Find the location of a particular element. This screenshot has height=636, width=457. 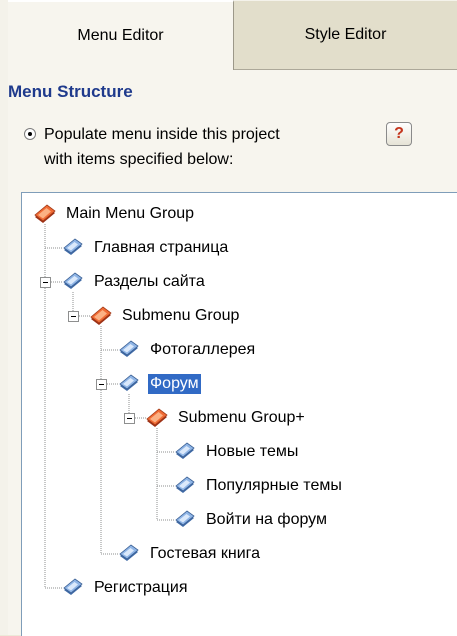

question-icon: ? is located at coordinates (399, 133).